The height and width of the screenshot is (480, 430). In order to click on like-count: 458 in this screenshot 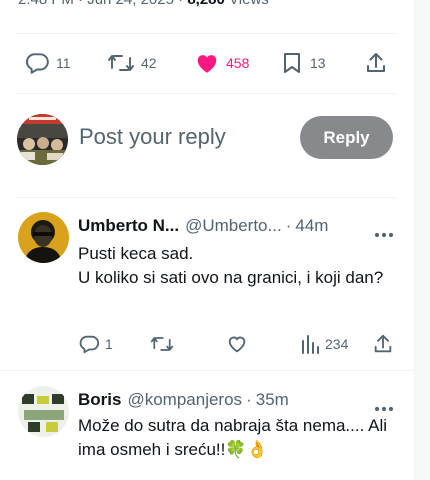, I will do `click(238, 63)`.